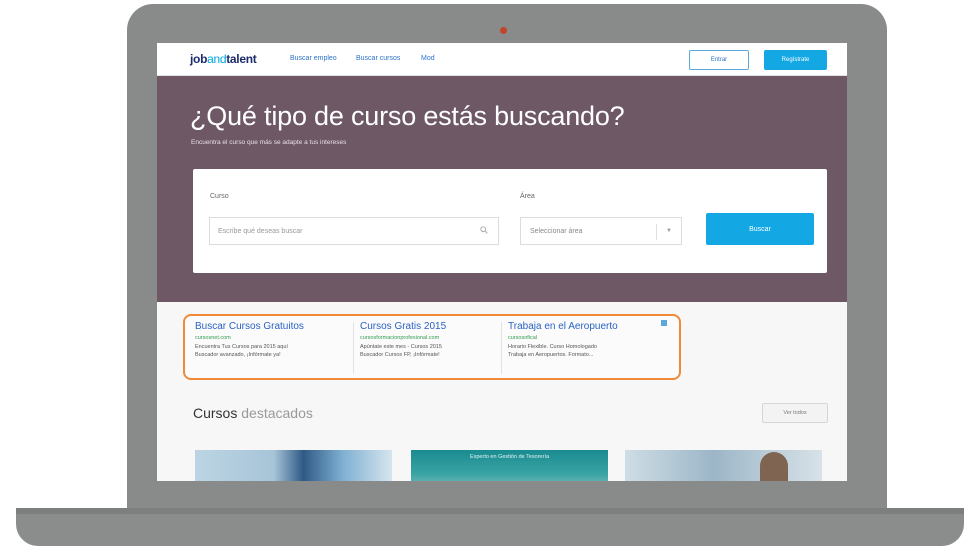  What do you see at coordinates (552, 347) in the screenshot?
I see `ad-desc-line1: Horario Flexible. Curso Homologado` at bounding box center [552, 347].